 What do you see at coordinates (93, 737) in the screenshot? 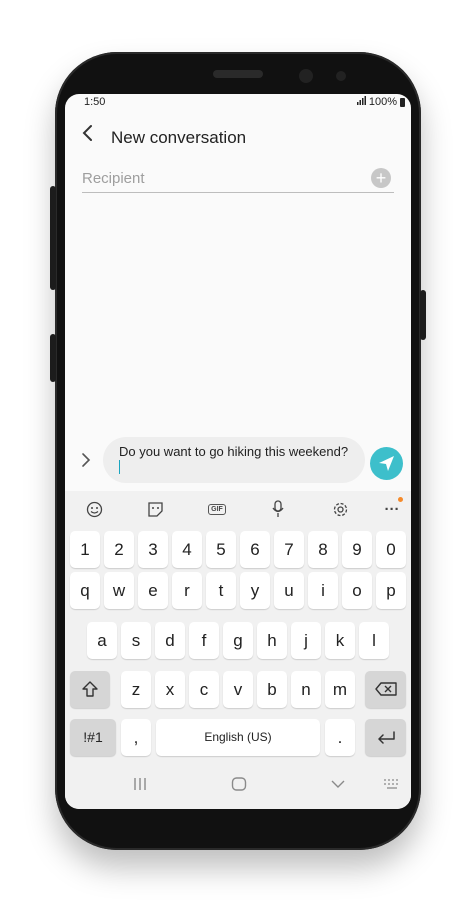
I see `symbols-key: !#1` at bounding box center [93, 737].